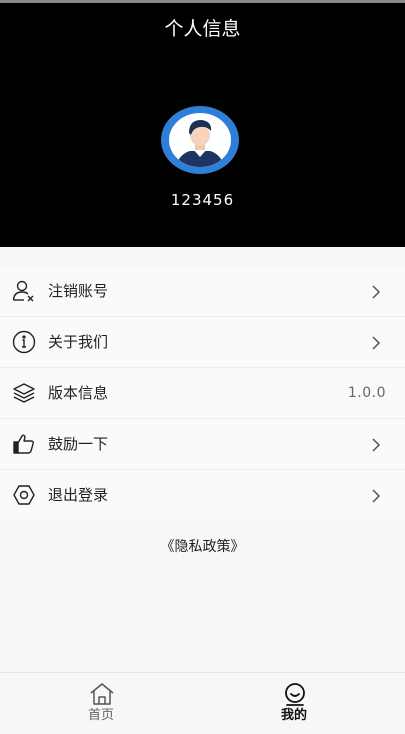 The width and height of the screenshot is (405, 734). I want to click on version-value: 1.0.0, so click(366, 393).